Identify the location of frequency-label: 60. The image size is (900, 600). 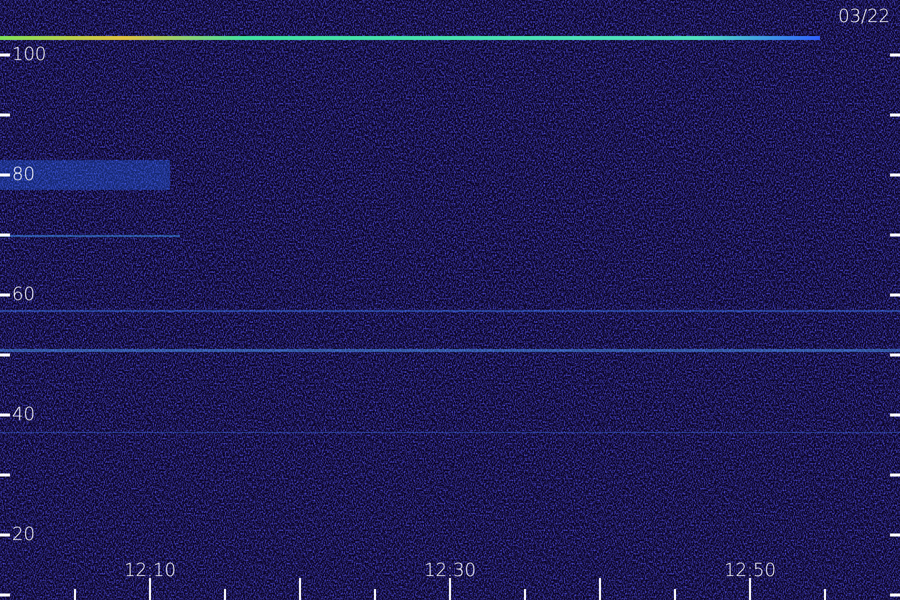
(23, 295).